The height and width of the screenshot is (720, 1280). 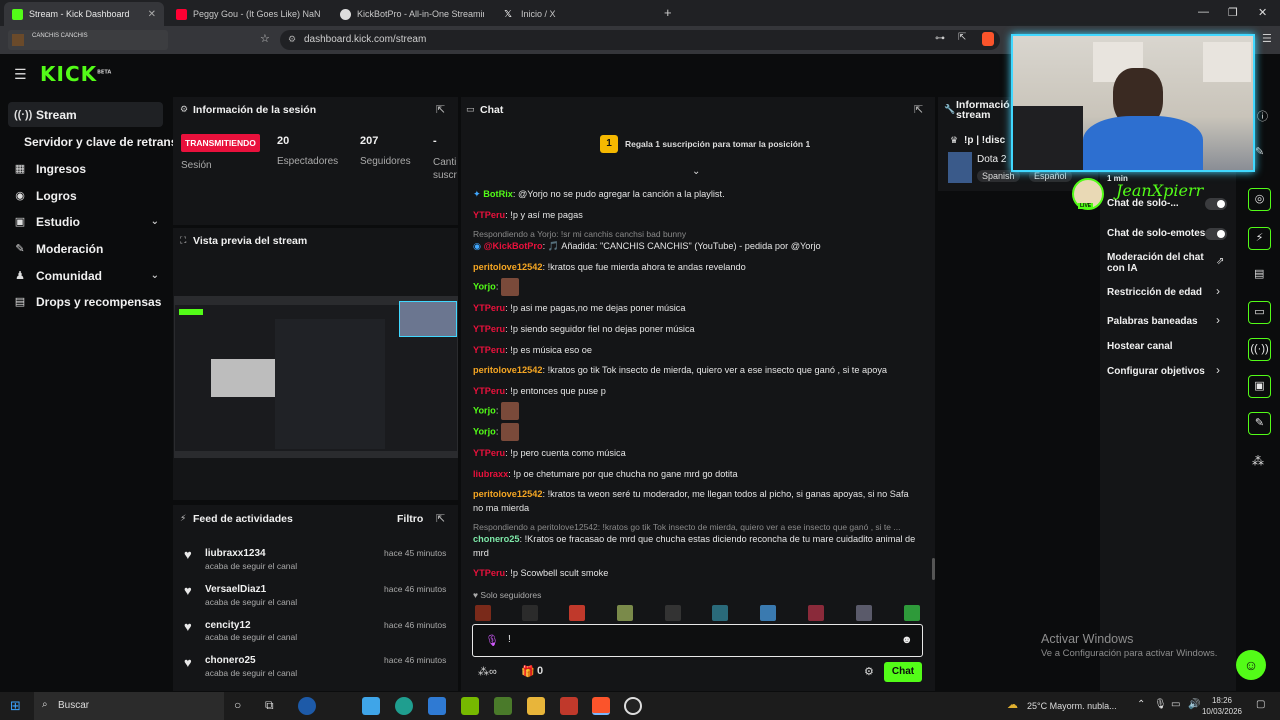 I want to click on feed-user: chonero25, so click(x=230, y=660).